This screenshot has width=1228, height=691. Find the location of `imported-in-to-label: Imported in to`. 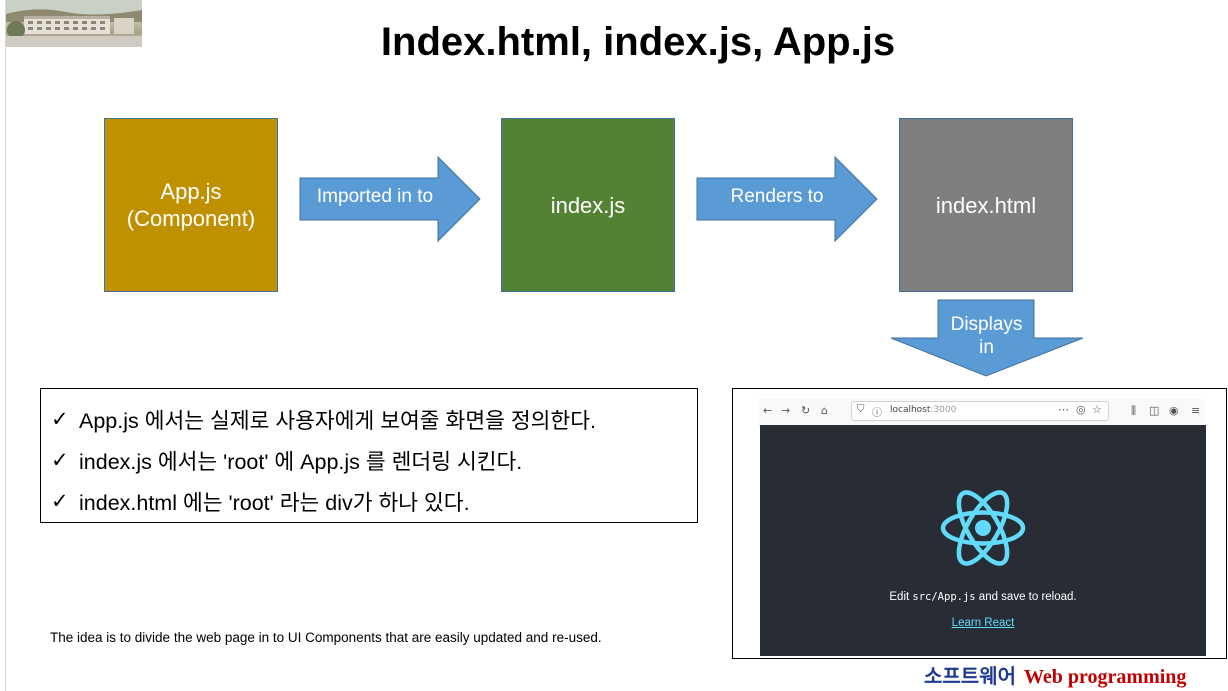

imported-in-to-label: Imported in to is located at coordinates (375, 196).